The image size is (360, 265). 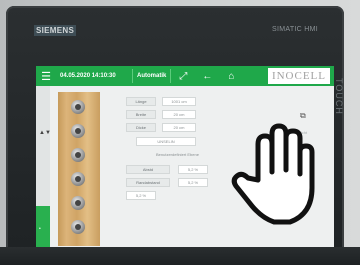 What do you see at coordinates (193, 169) in the screenshot?
I see `spacing-input: 5,2 %` at bounding box center [193, 169].